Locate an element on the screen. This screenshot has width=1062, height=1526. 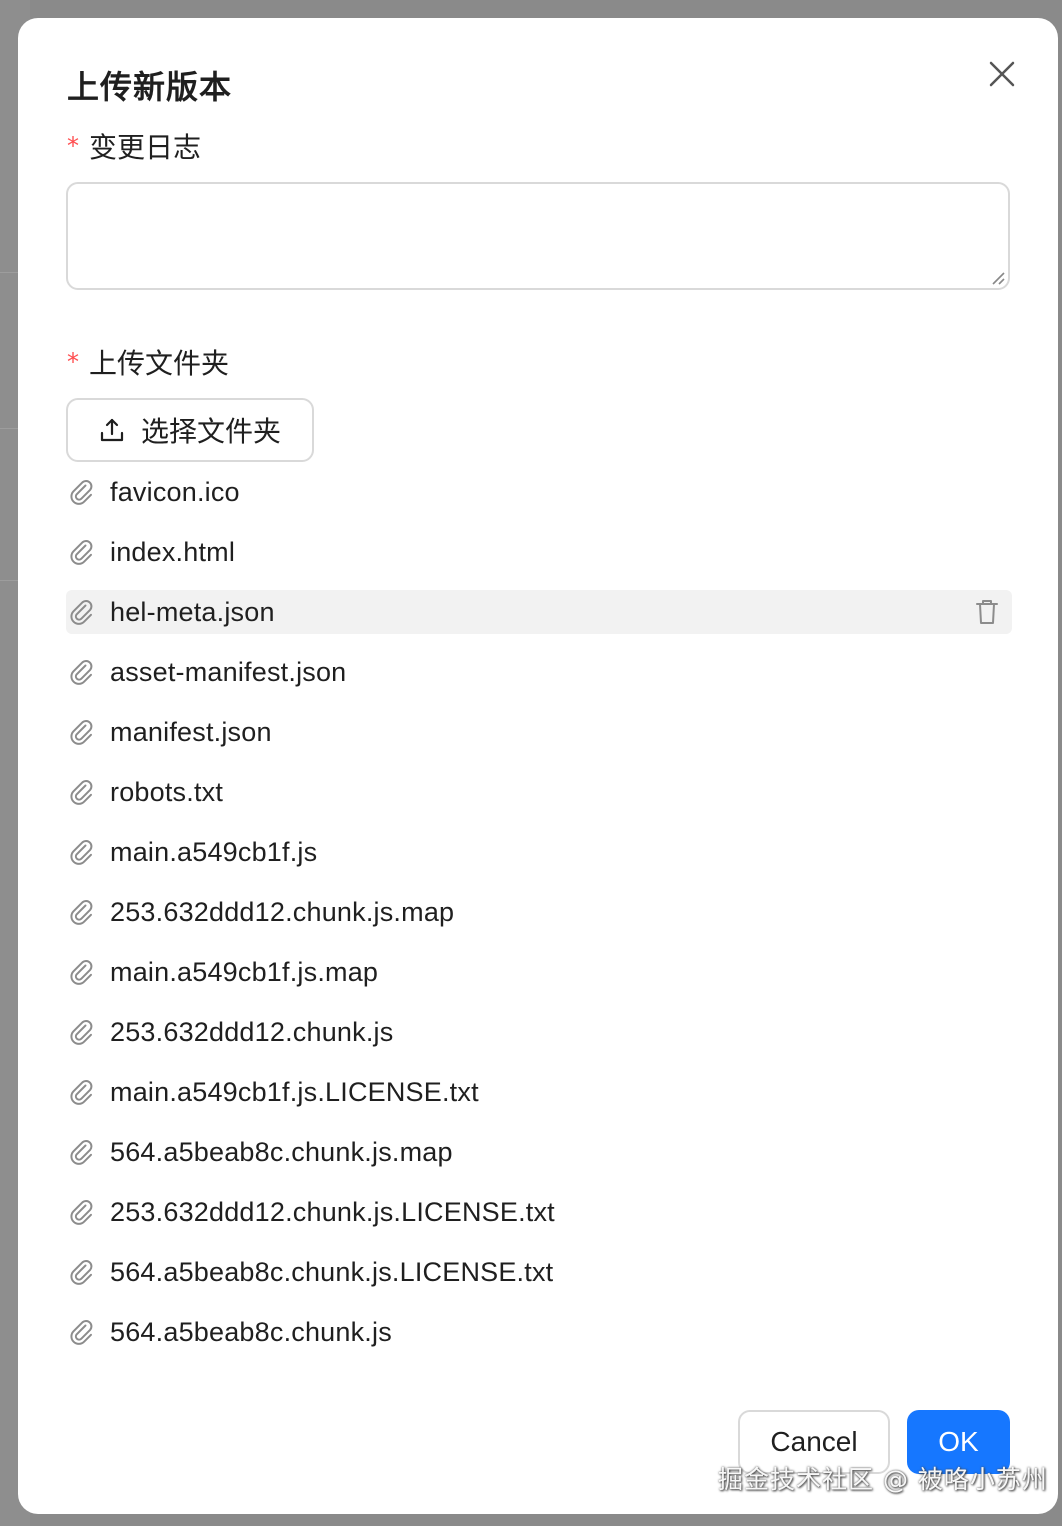
file-list-item: 564.a5beab8c.chunk.js.LICENSE.txt is located at coordinates (539, 1272).